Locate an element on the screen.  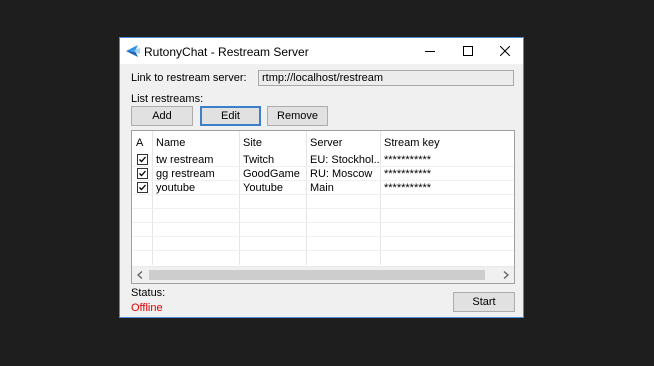
link-input: rtmp://localhost/restream is located at coordinates (386, 78).